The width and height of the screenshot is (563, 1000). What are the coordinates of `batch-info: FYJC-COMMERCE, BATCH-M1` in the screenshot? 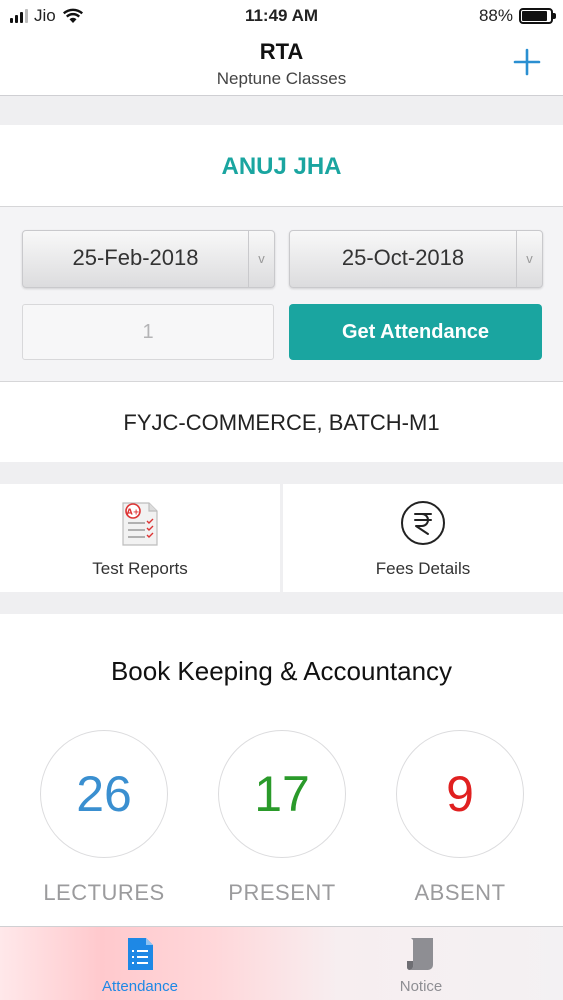 It's located at (281, 422).